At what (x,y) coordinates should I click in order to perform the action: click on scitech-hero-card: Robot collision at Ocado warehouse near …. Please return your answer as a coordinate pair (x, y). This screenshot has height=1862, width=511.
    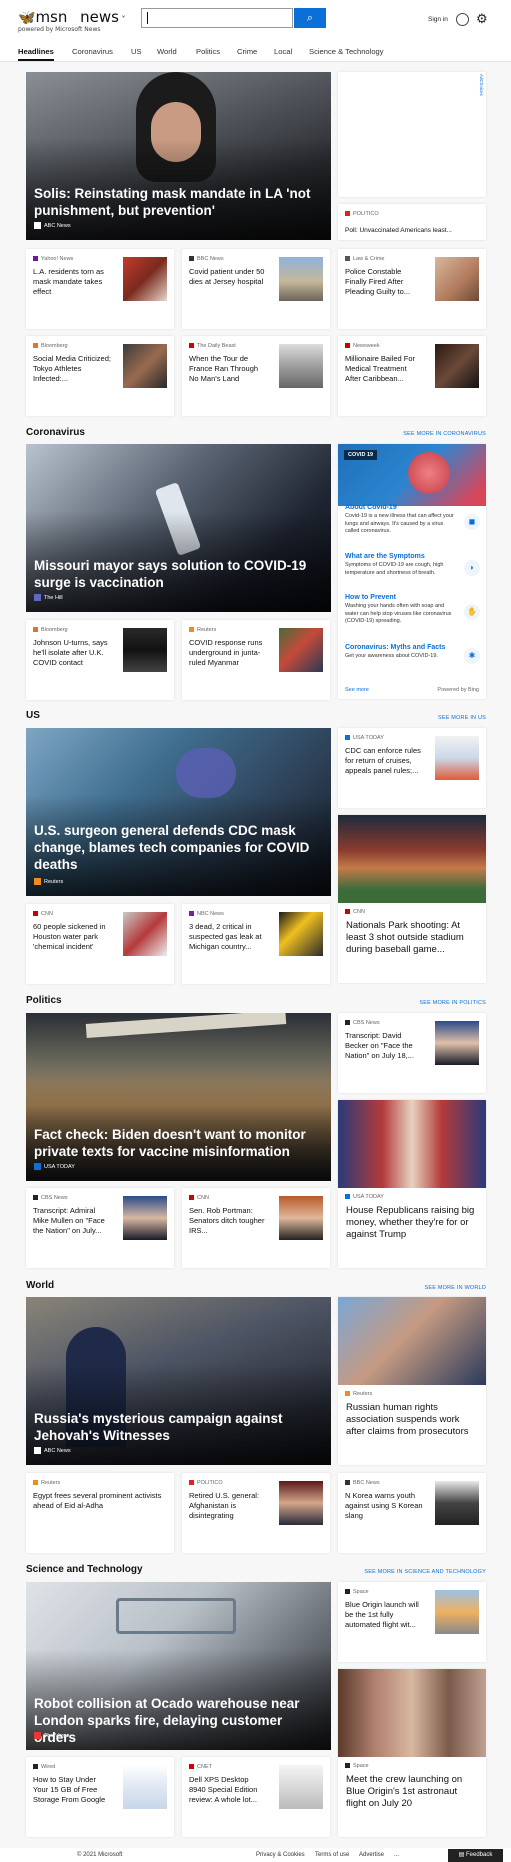
    Looking at the image, I should click on (178, 1666).